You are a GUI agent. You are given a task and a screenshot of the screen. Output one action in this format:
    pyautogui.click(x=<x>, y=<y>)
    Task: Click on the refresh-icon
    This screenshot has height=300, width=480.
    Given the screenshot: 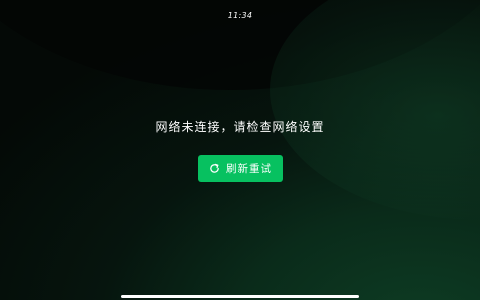 What is the action you would take?
    pyautogui.click(x=214, y=168)
    